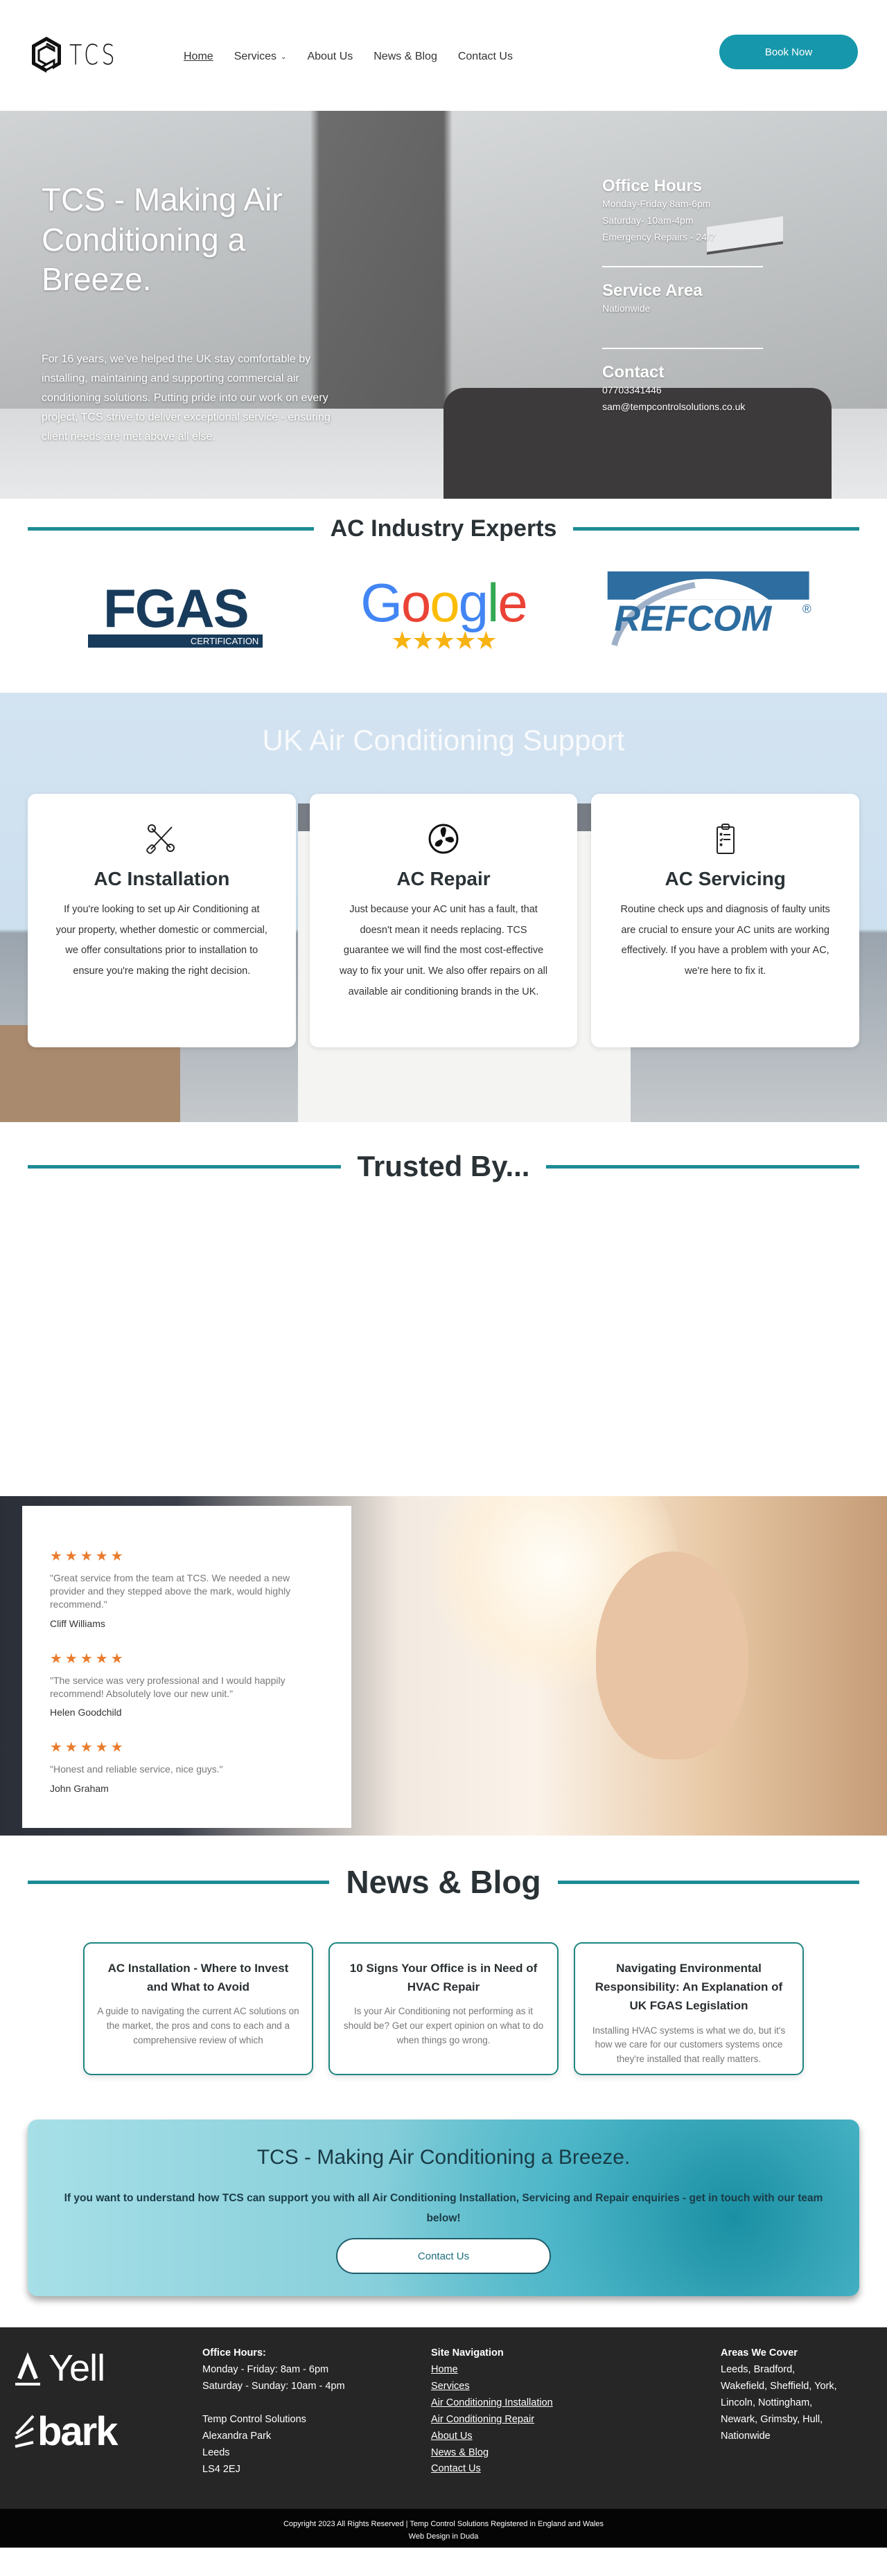 The image size is (887, 2576). Describe the element at coordinates (443, 740) in the screenshot. I see `services-title: UK Air Conditioning Support` at that location.